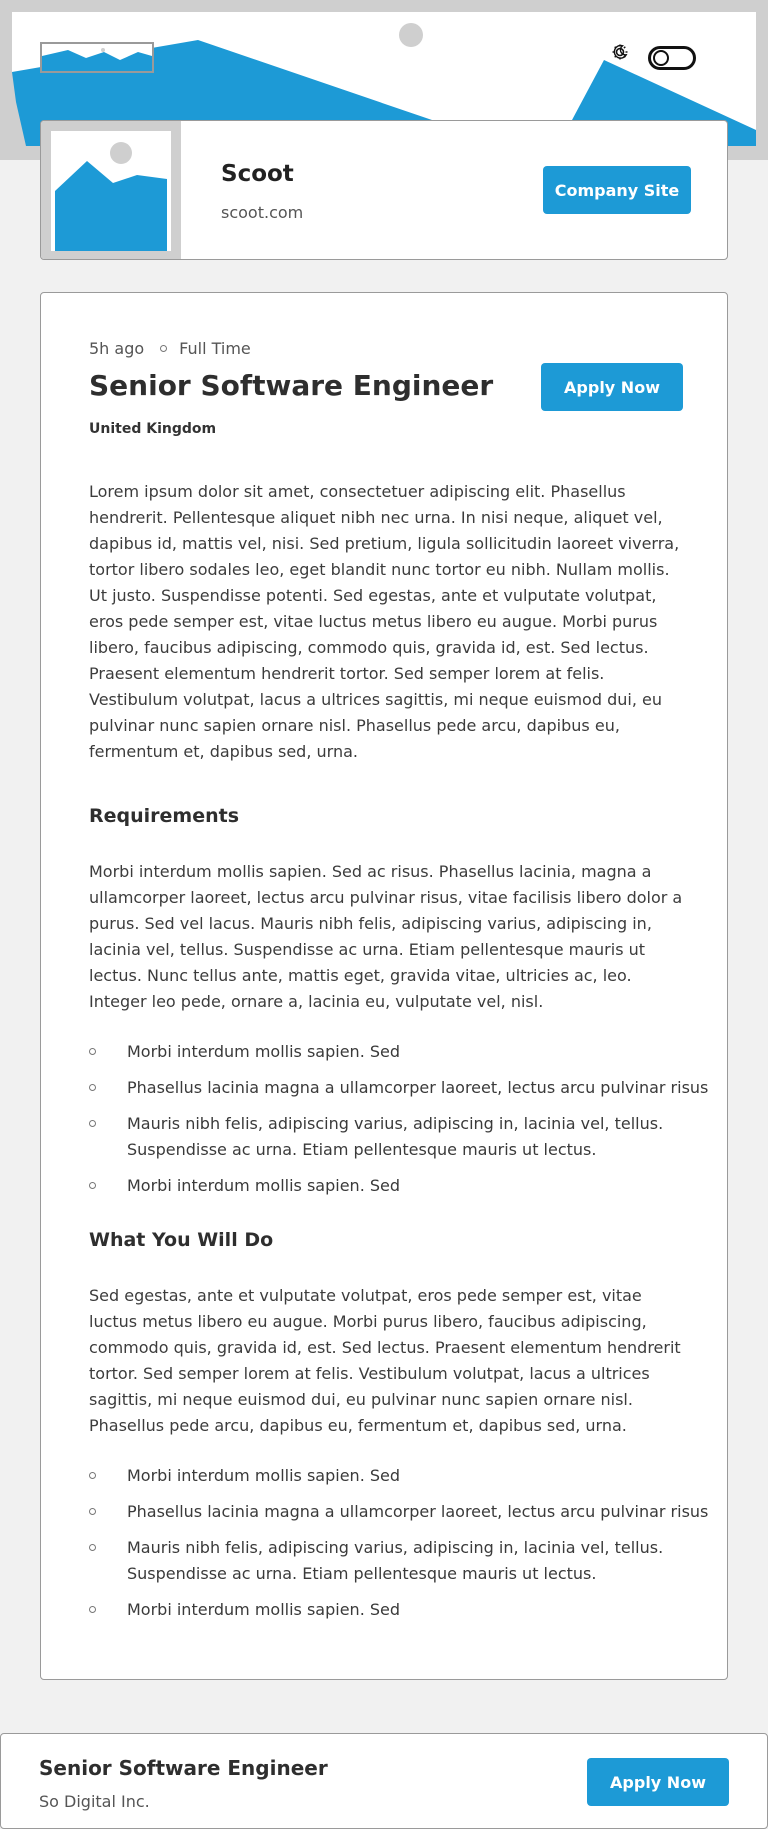 The width and height of the screenshot is (768, 1829). I want to click on company-site-button: Company Site, so click(617, 190).